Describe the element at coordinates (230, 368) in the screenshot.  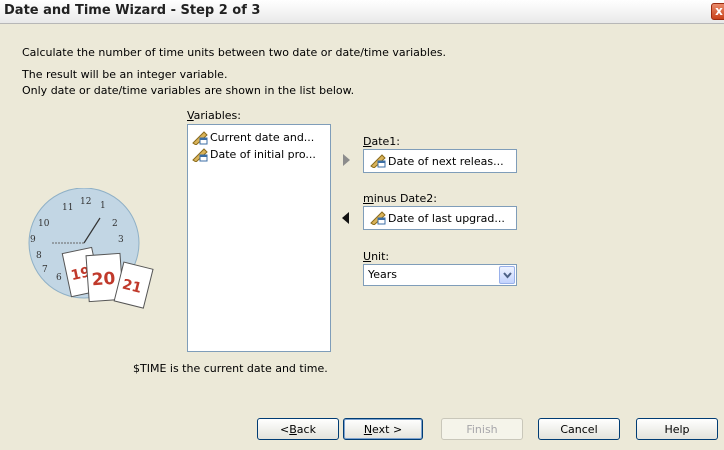
I see `time-note: $TIME is the current date and time.` at that location.